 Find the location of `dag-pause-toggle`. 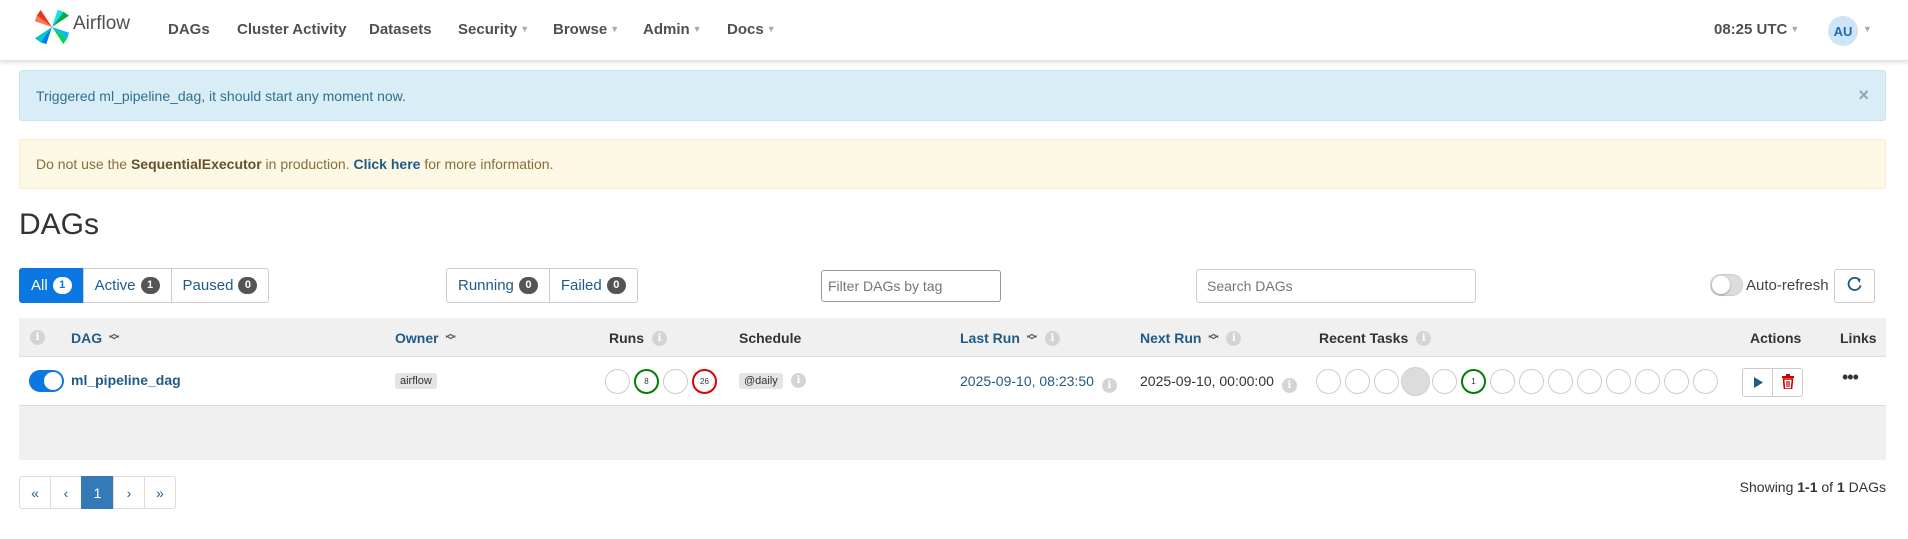

dag-pause-toggle is located at coordinates (46, 381).